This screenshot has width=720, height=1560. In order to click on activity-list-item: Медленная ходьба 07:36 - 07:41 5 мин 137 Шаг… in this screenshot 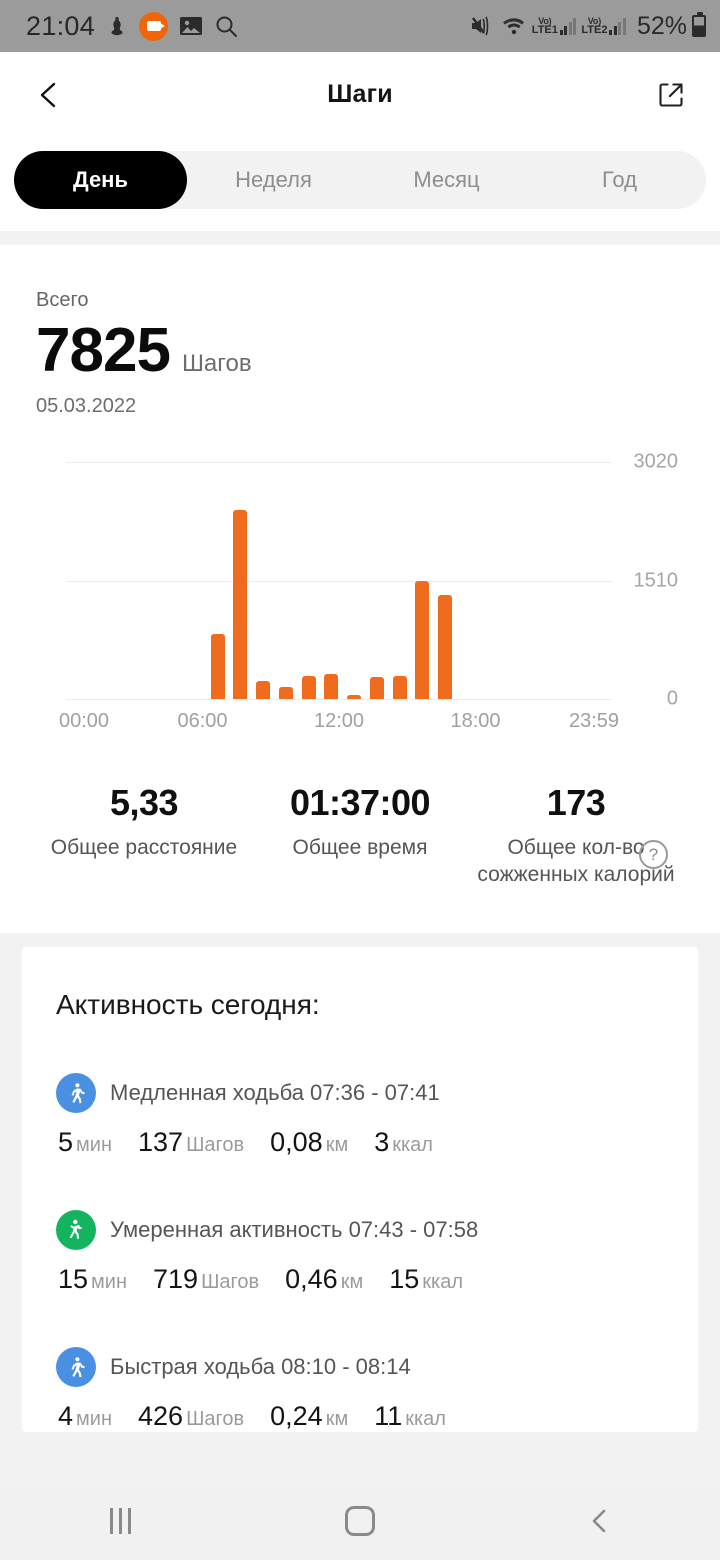, I will do `click(360, 1089)`.